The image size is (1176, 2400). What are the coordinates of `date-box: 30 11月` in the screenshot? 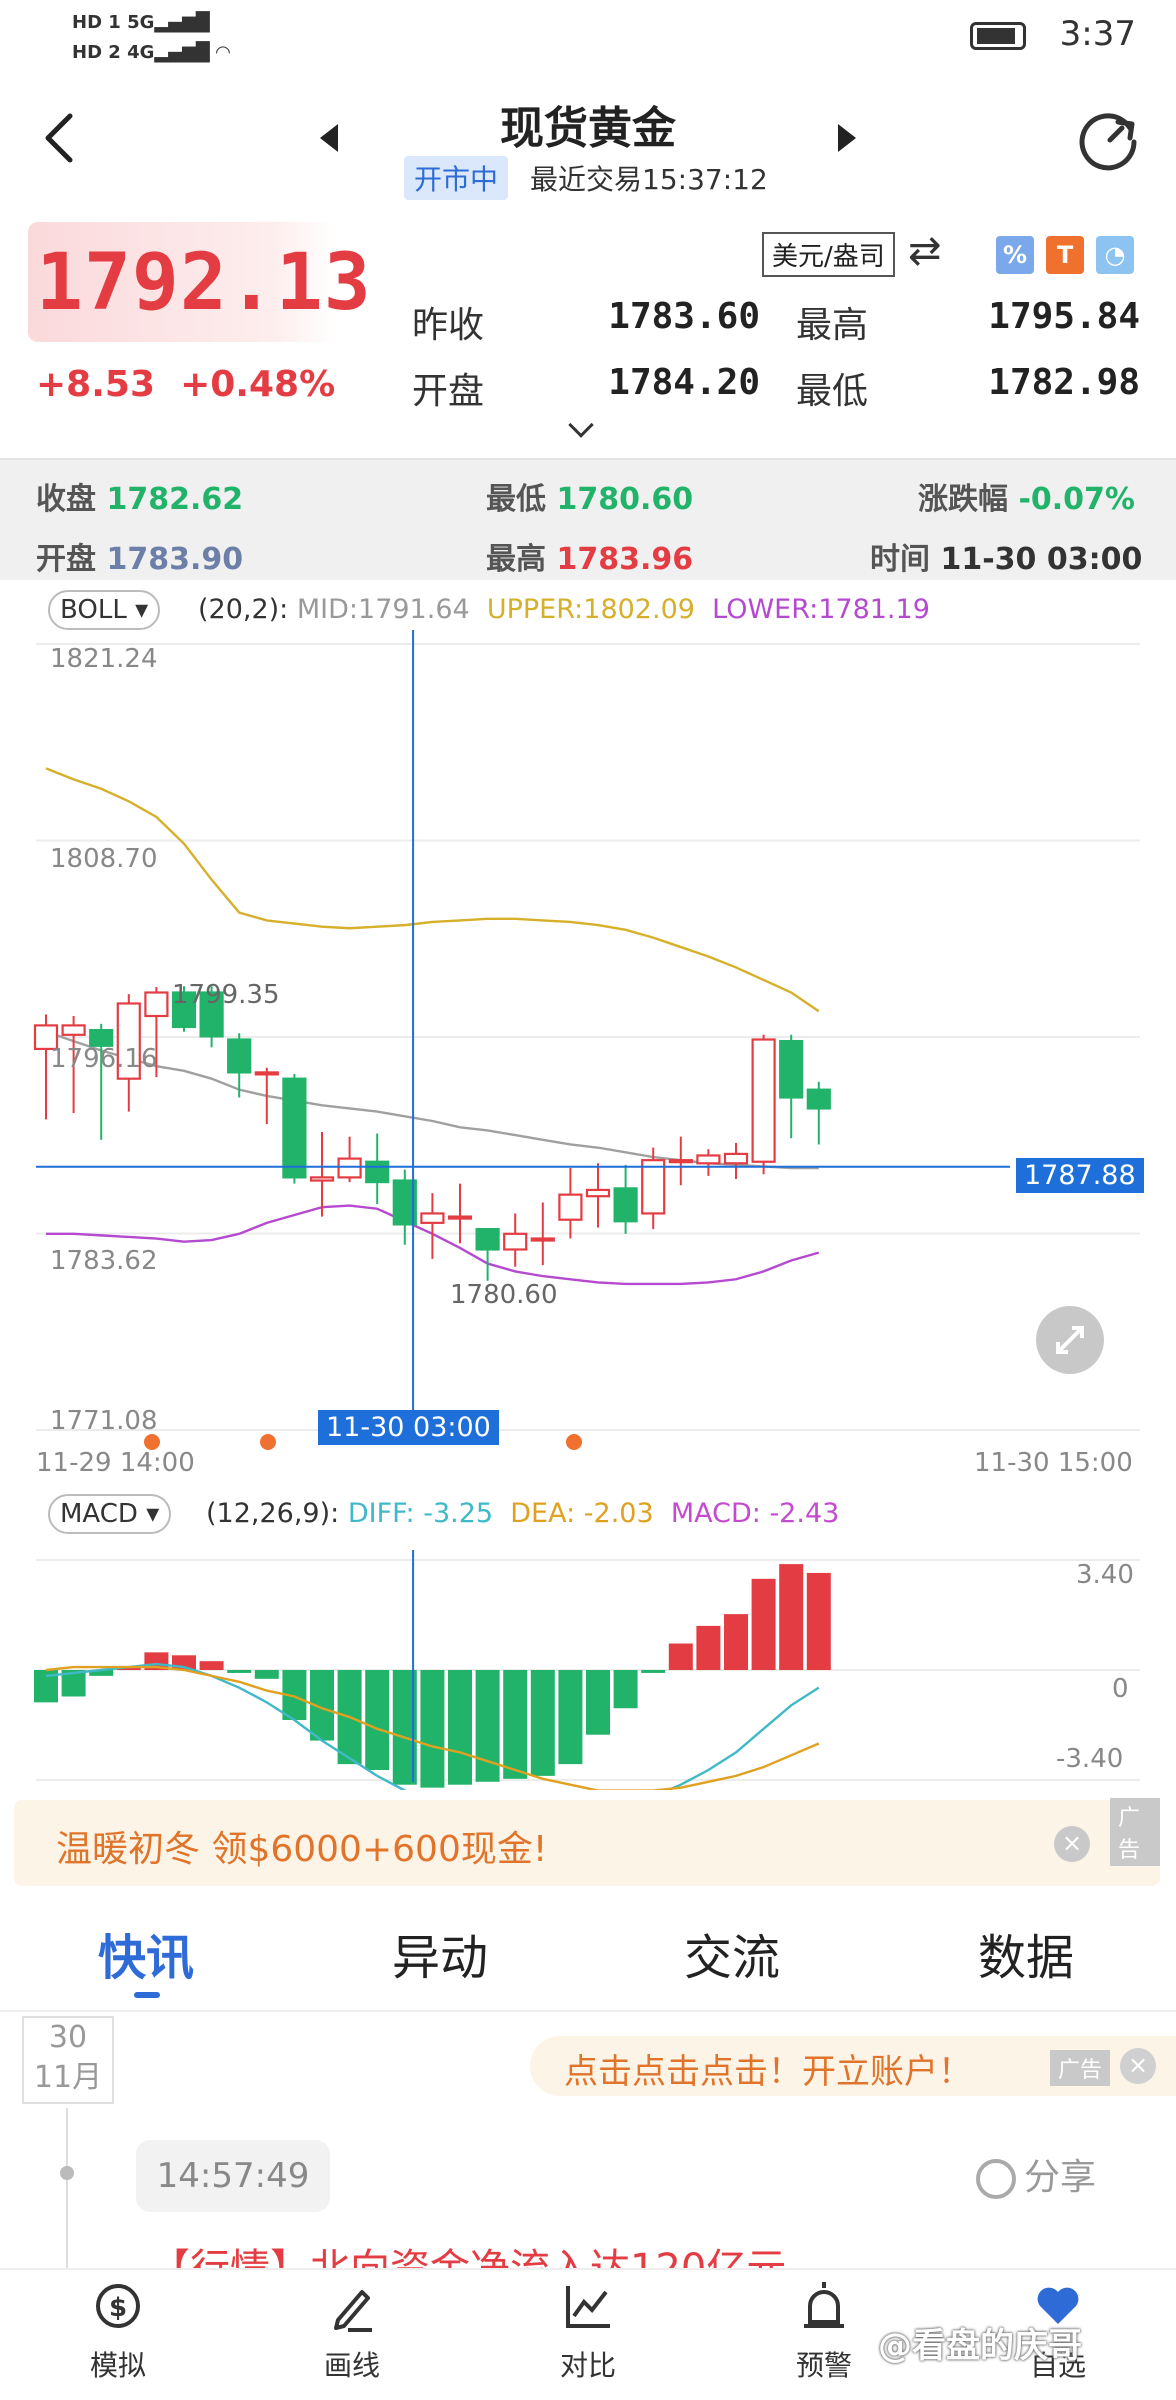 It's located at (68, 2060).